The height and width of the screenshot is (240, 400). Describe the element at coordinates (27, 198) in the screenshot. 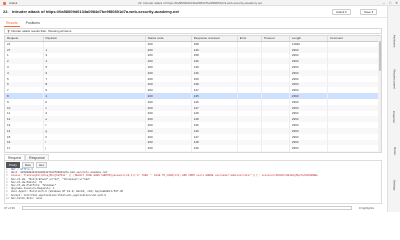

I see `code-text: Sec-Fetch-Site: none` at that location.